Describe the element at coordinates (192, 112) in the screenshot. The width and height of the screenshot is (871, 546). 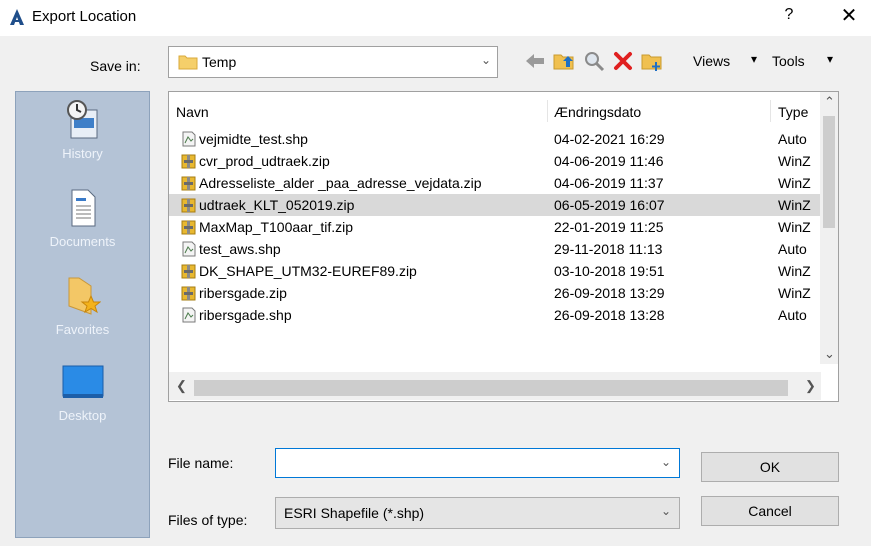
I see `column-header-name: Navn` at that location.